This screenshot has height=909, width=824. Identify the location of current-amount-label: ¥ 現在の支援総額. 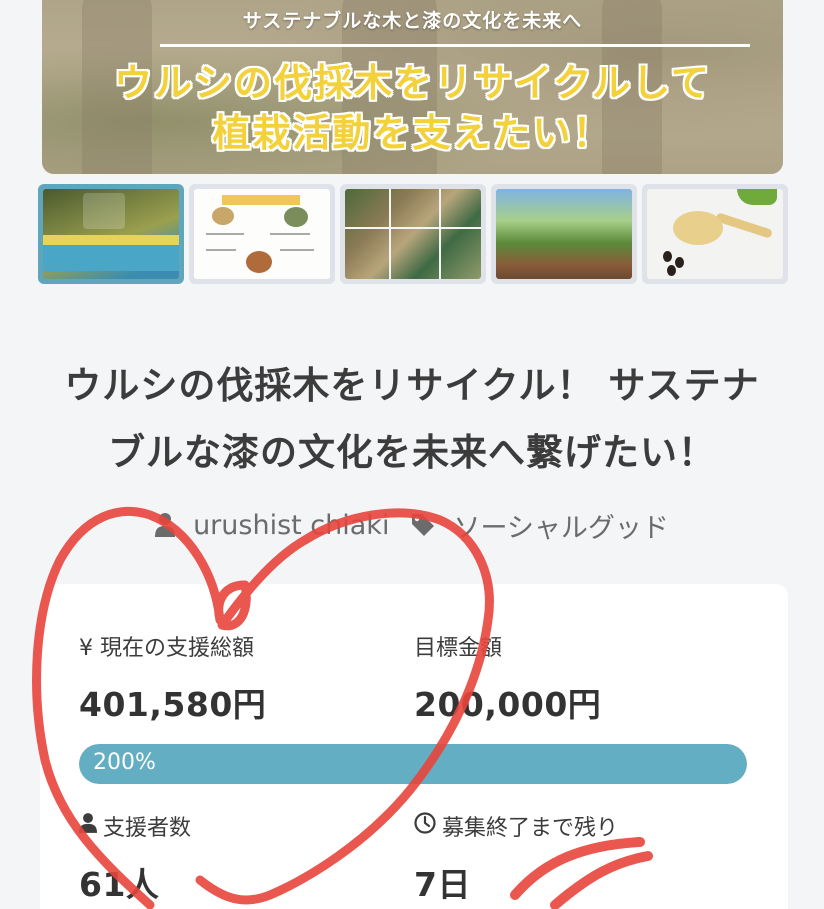
(166, 648).